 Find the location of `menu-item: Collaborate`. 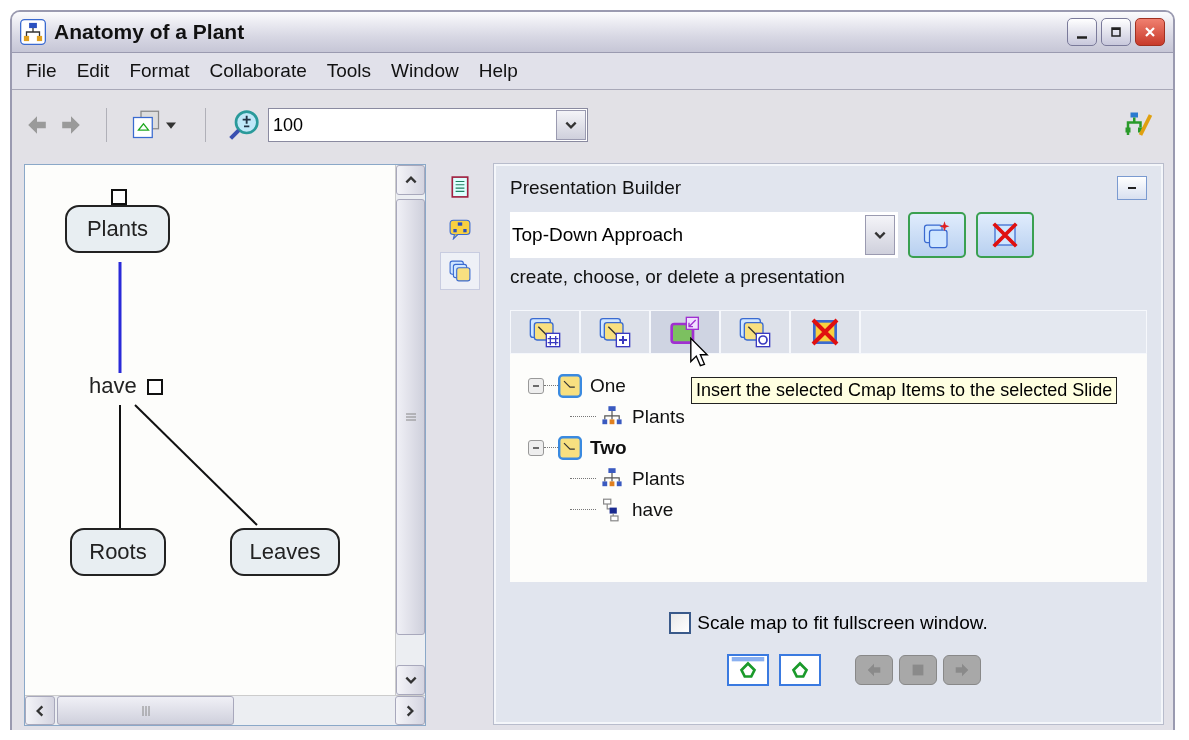

menu-item: Collaborate is located at coordinates (260, 71).